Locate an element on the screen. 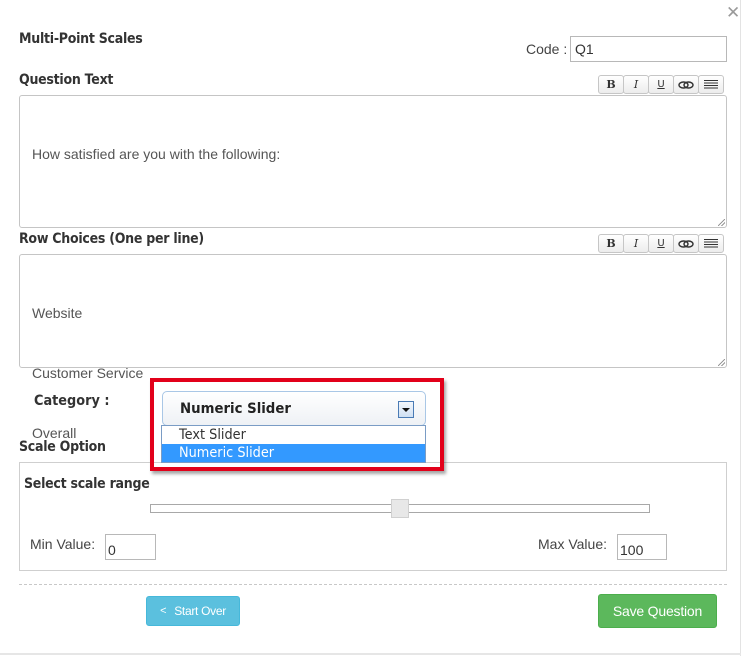 The image size is (749, 656). close-icon: ✕ is located at coordinates (733, 13).